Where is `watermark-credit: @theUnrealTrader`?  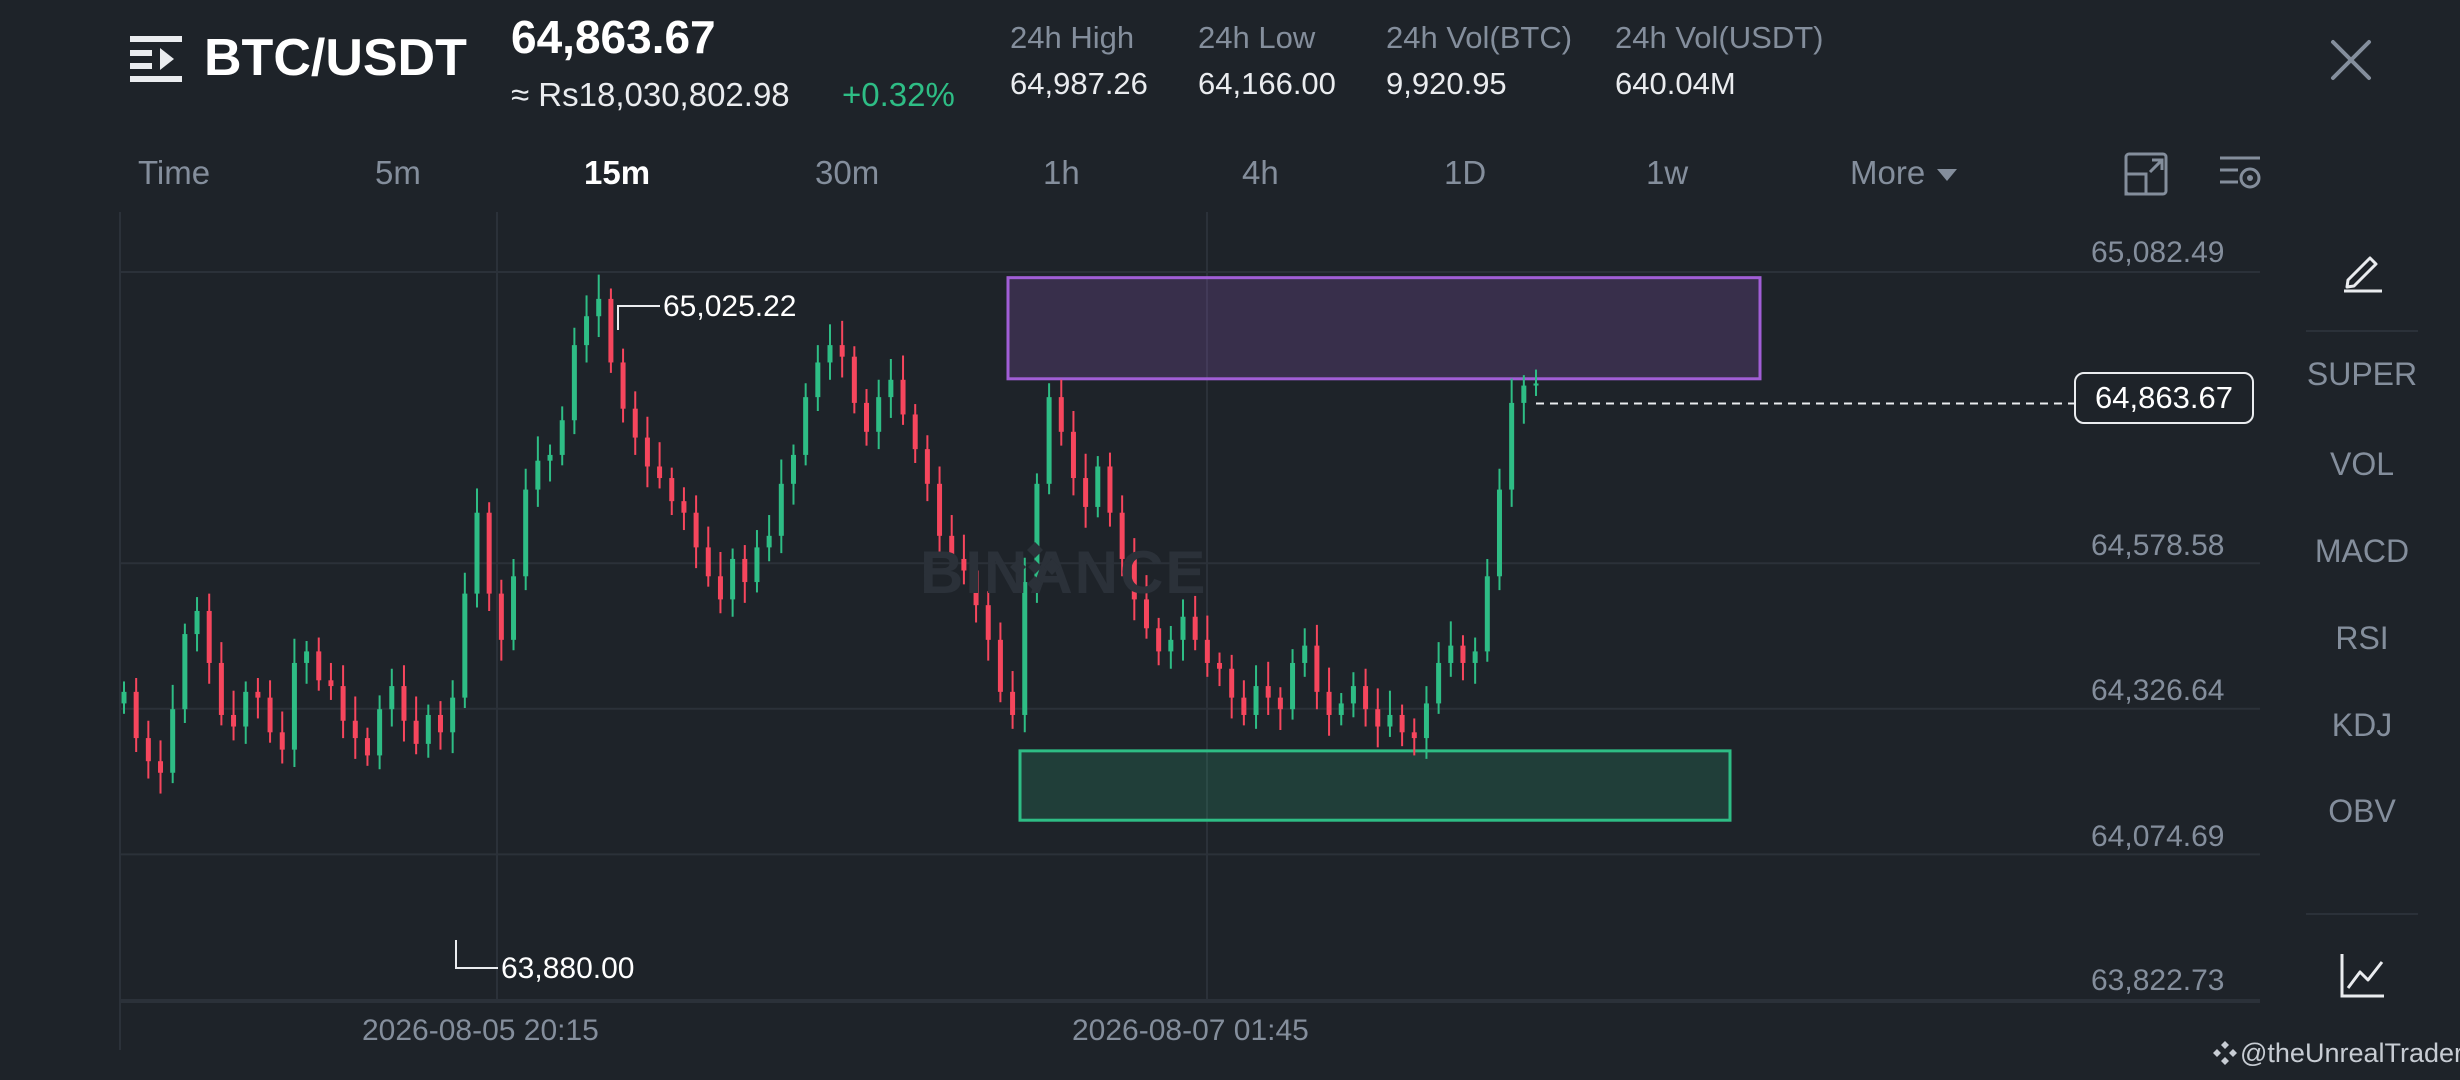
watermark-credit: @theUnrealTrader is located at coordinates (2350, 1053).